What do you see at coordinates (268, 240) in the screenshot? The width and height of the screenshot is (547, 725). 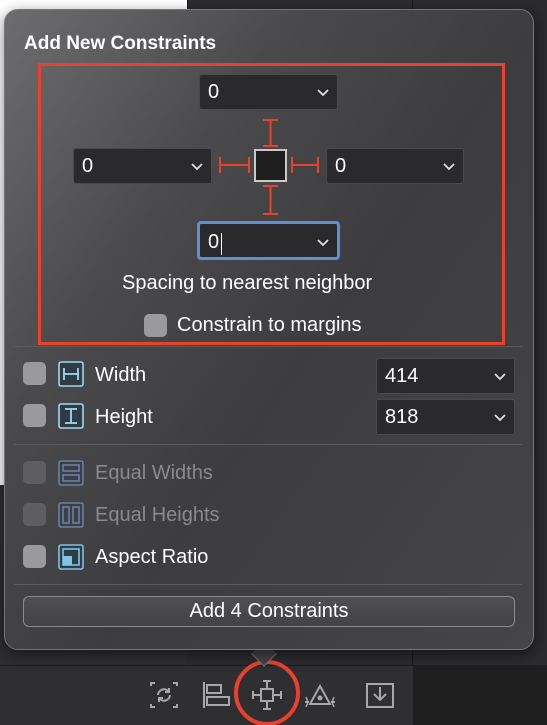 I see `bottom-spacing-combo: 0` at bounding box center [268, 240].